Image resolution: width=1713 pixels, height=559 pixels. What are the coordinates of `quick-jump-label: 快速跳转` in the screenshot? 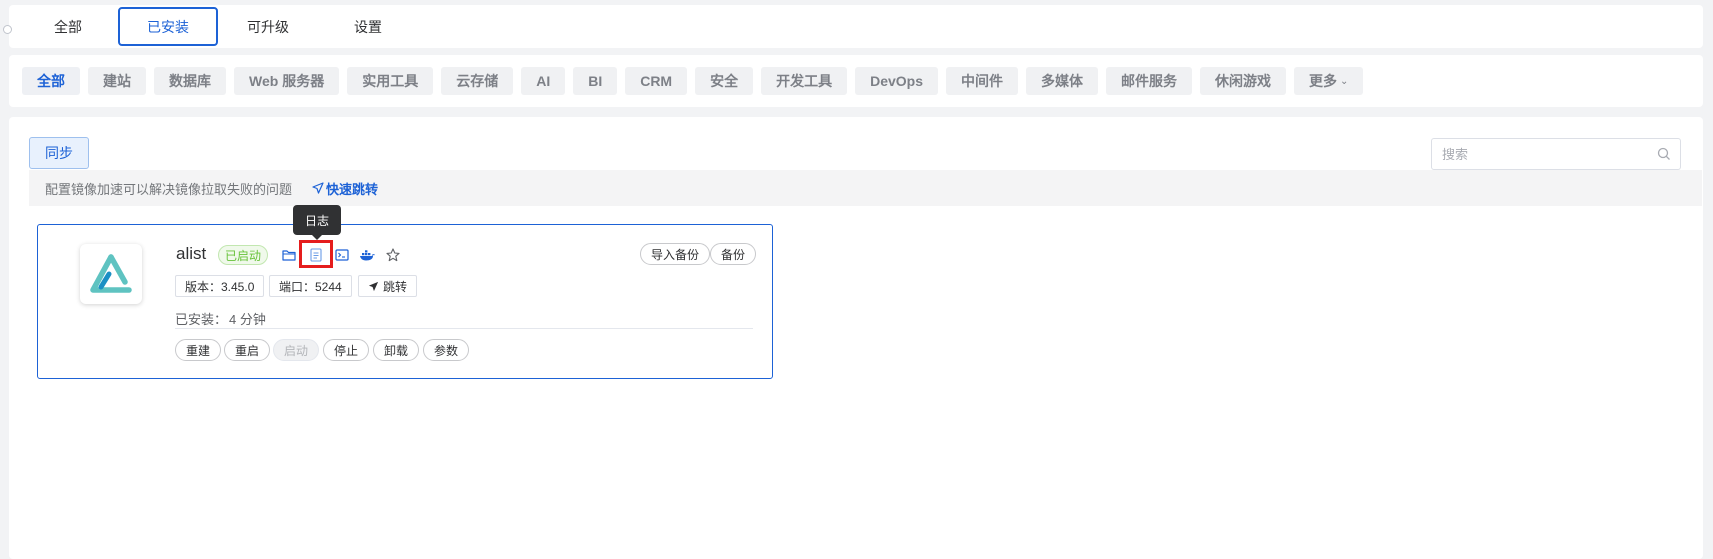 It's located at (352, 189).